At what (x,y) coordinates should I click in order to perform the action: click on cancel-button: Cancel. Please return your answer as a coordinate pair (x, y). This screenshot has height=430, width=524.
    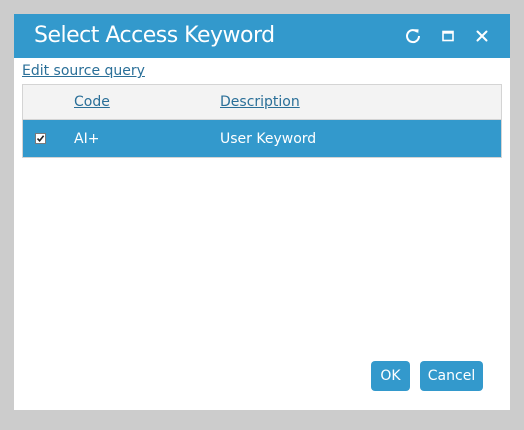
    Looking at the image, I should click on (451, 376).